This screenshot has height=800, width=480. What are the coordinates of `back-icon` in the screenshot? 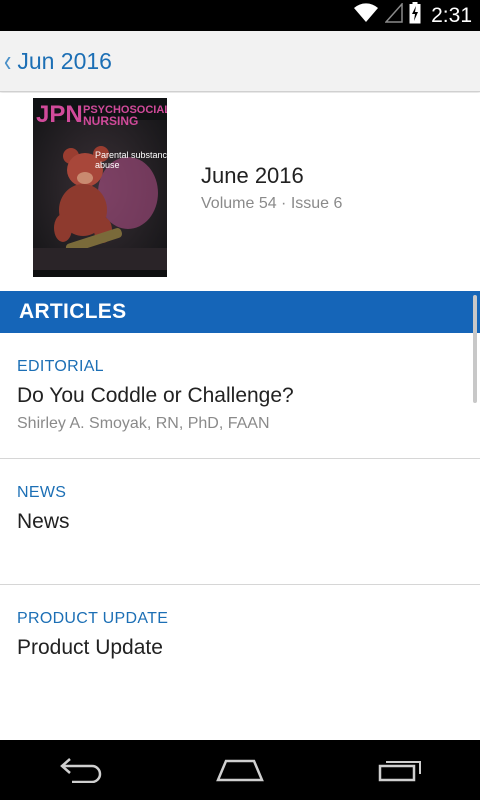 It's located at (80, 770).